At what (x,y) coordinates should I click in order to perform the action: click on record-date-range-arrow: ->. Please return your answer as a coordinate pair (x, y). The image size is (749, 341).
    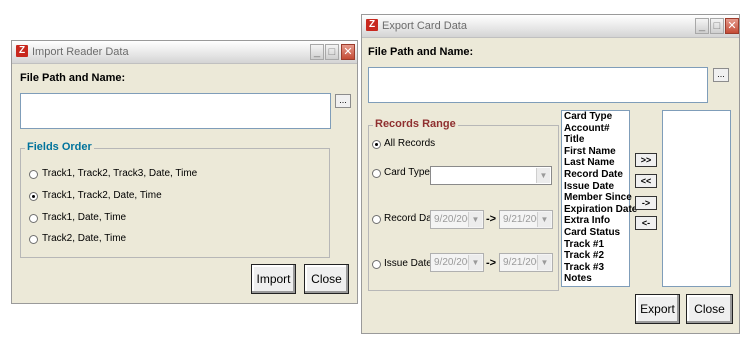
    Looking at the image, I should click on (491, 219).